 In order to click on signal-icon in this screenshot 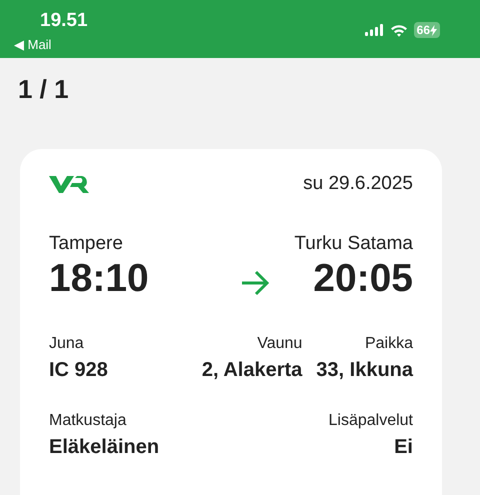, I will do `click(374, 30)`.